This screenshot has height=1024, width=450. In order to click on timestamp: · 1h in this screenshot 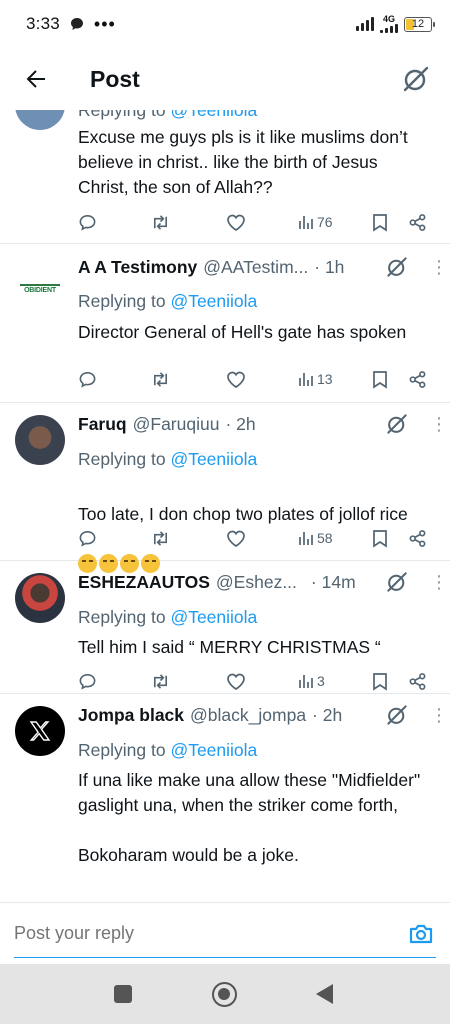, I will do `click(329, 267)`.